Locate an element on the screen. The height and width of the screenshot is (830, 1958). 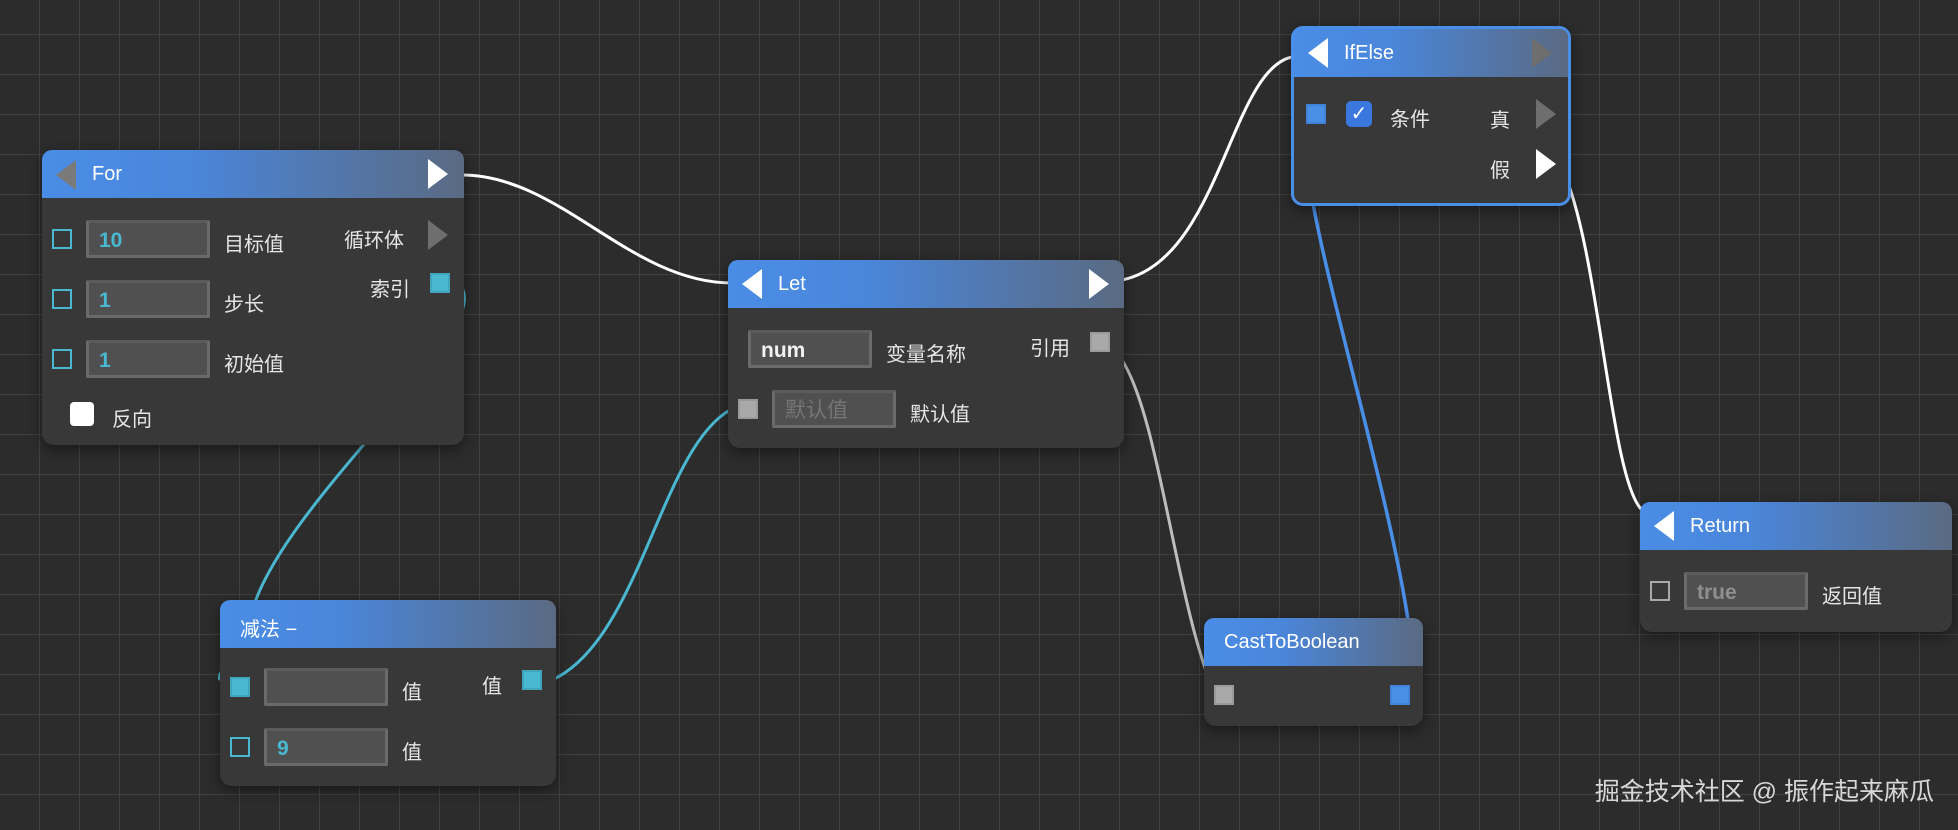
for-node-title: For is located at coordinates (107, 174).